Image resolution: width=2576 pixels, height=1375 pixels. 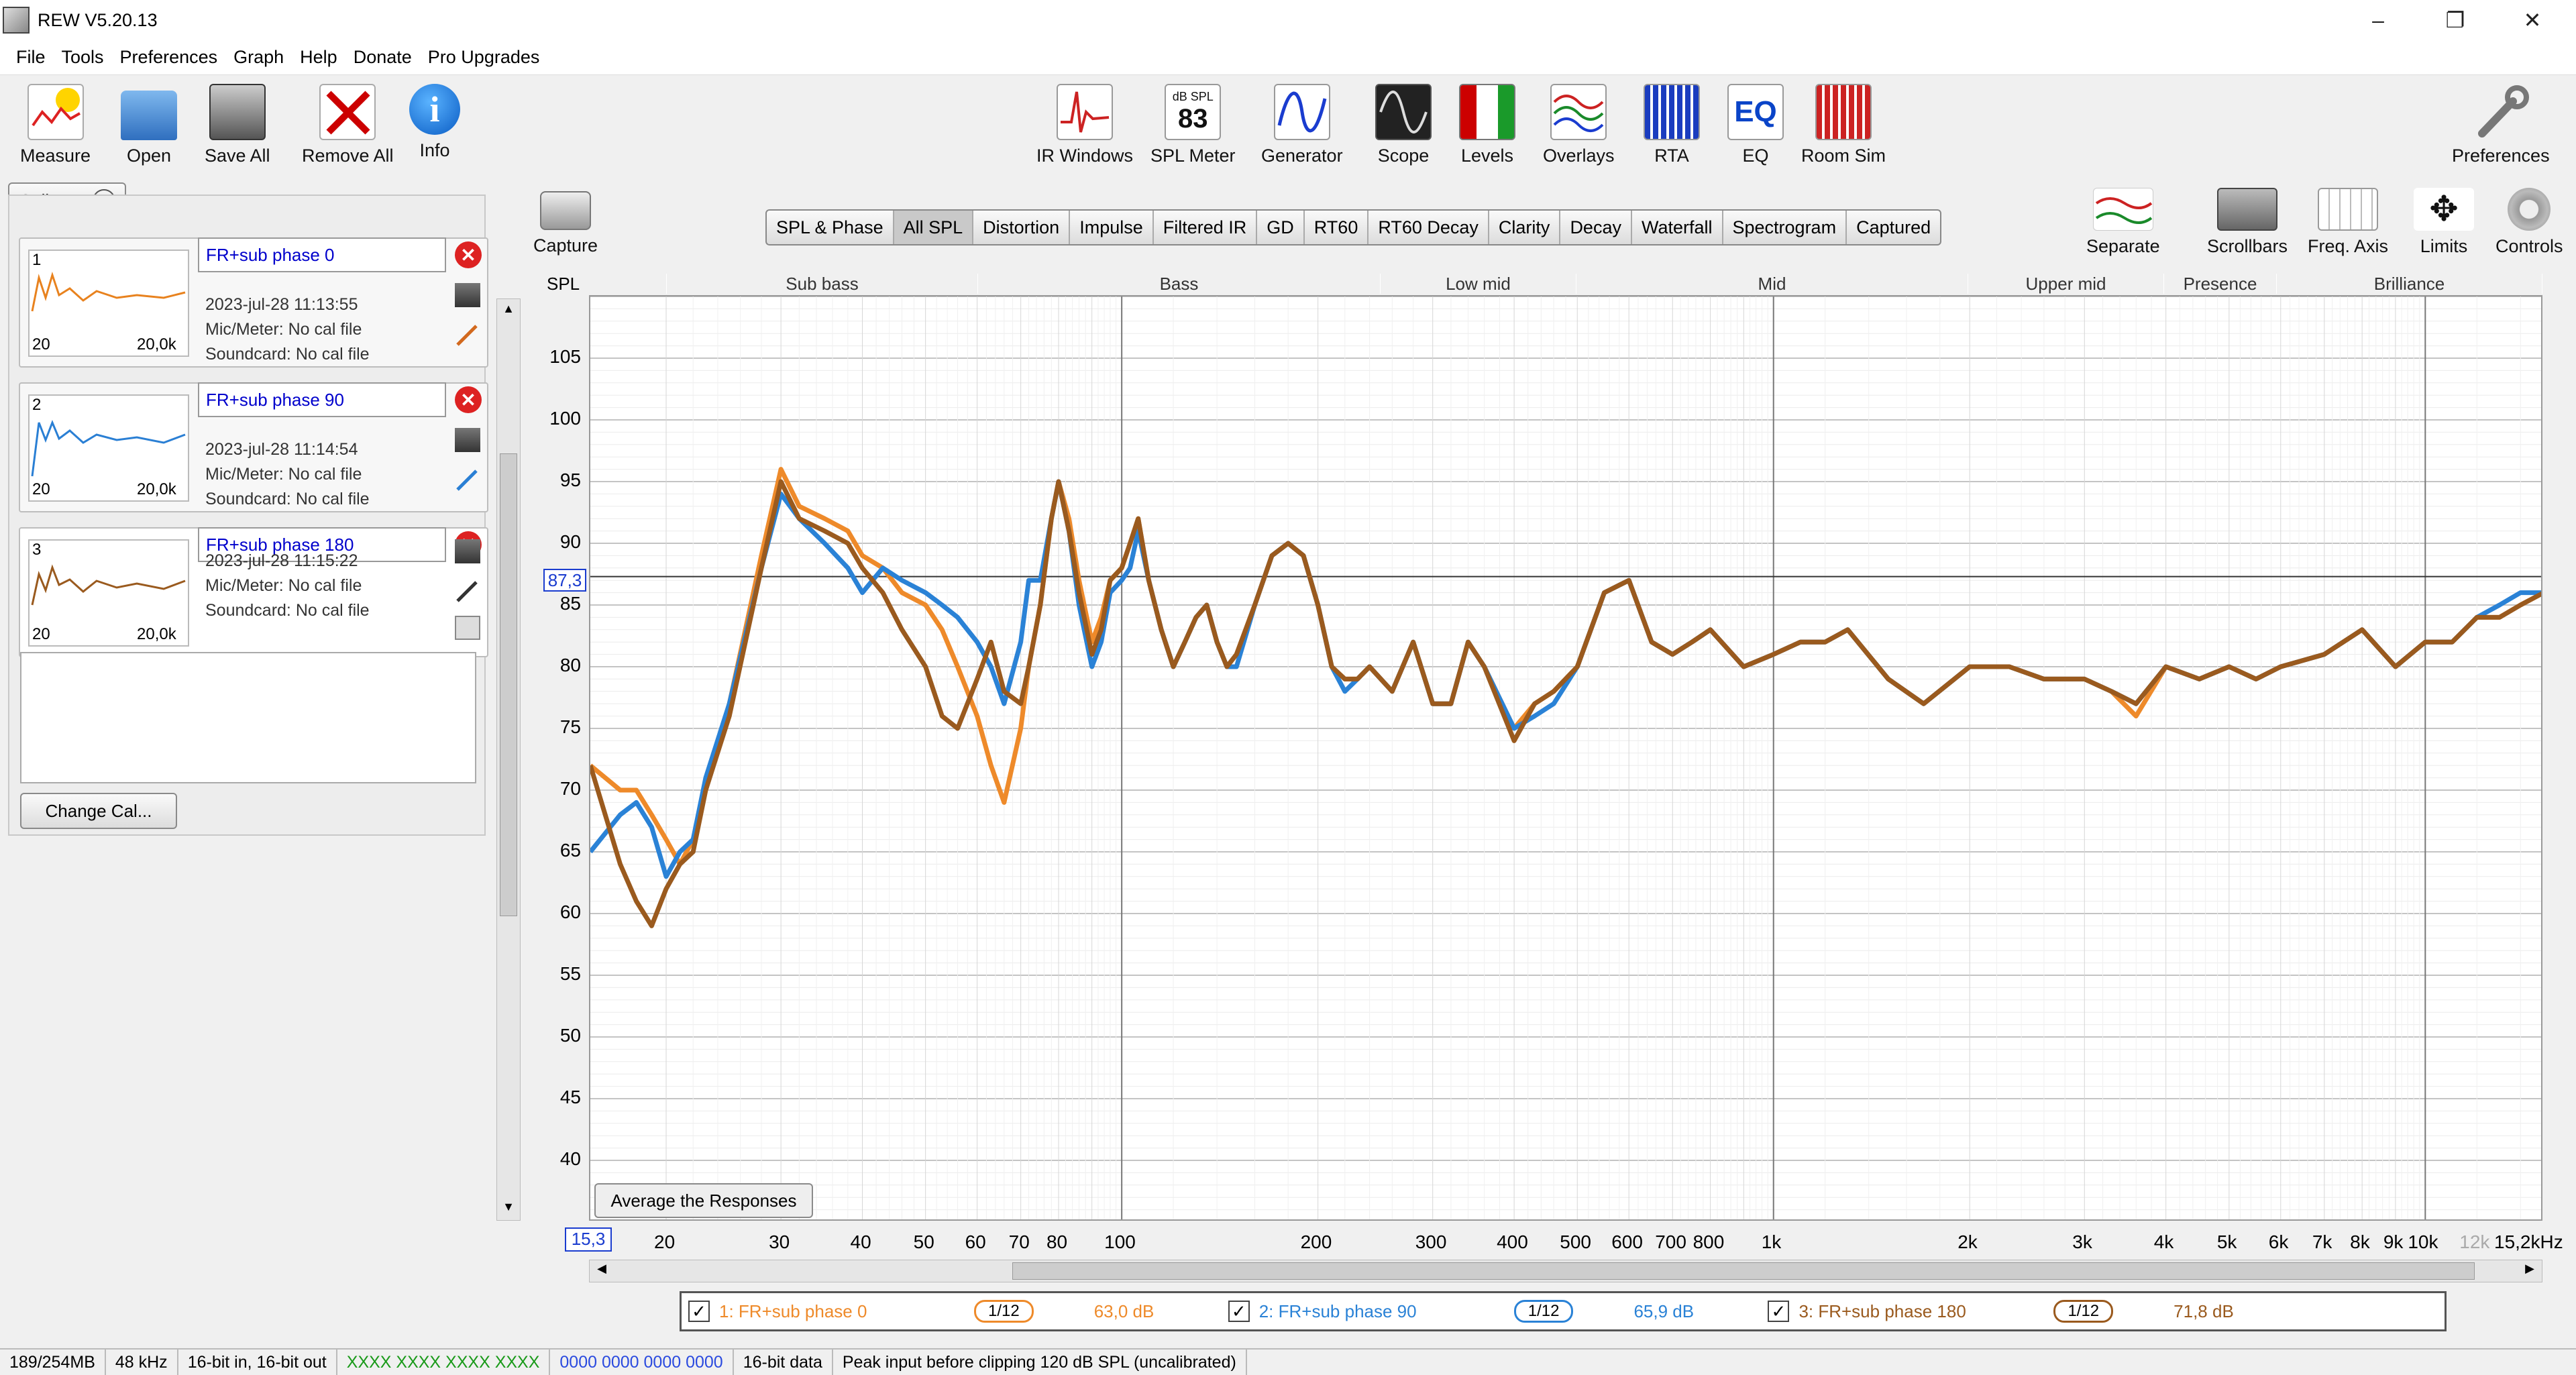 I want to click on scroll-down-icon: ▼, so click(x=508, y=1208).